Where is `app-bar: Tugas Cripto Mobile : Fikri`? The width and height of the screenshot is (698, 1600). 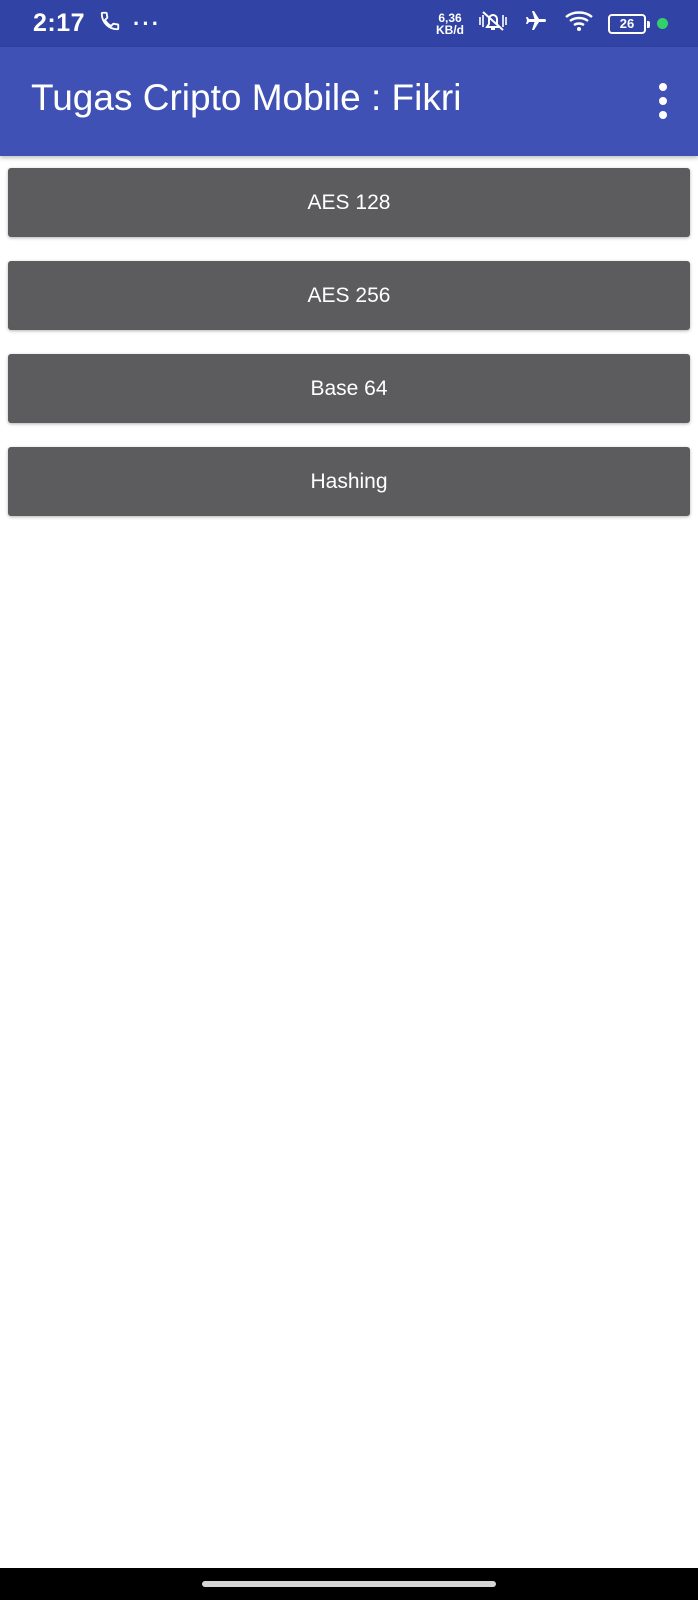 app-bar: Tugas Cripto Mobile : Fikri is located at coordinates (349, 101).